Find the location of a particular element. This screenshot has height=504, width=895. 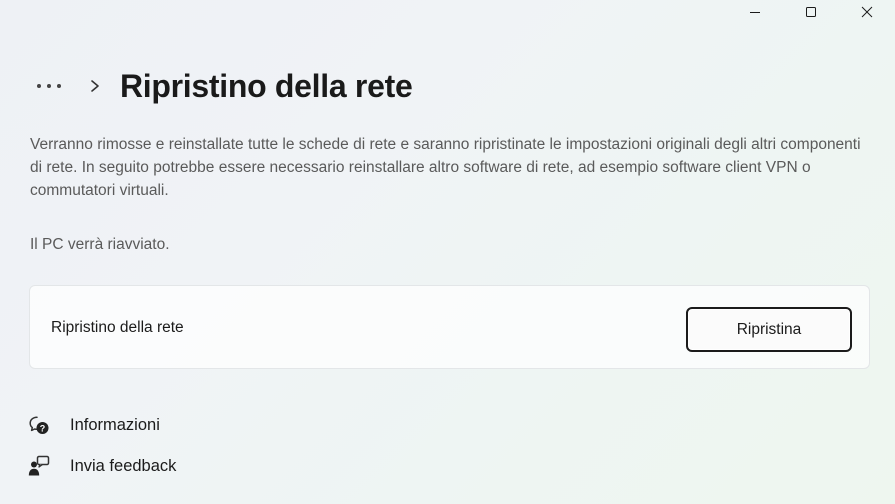

reset-button: Ripristina is located at coordinates (769, 329).